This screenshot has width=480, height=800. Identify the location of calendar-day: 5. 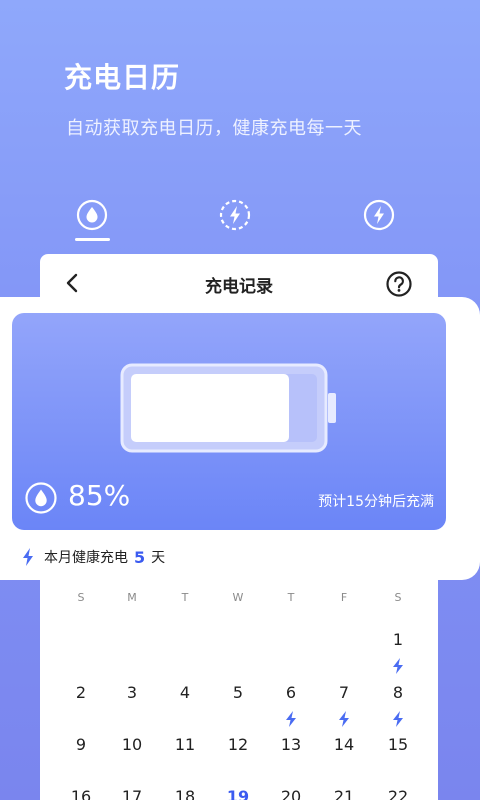
(238, 692).